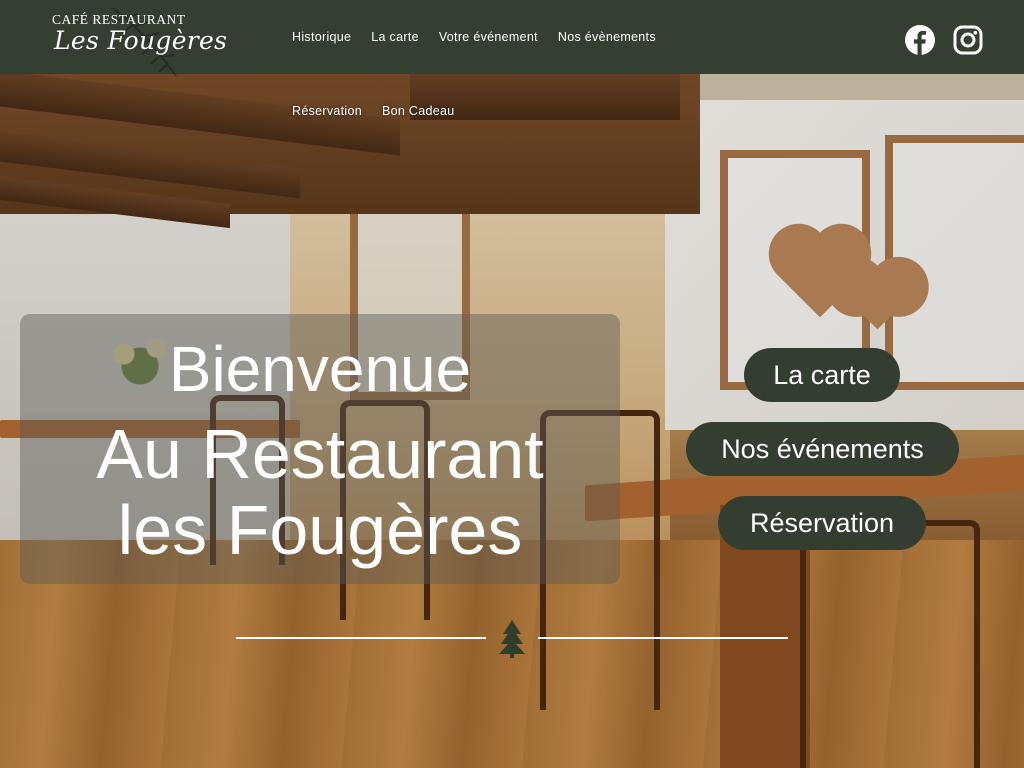 The height and width of the screenshot is (768, 1024). What do you see at coordinates (920, 40) in the screenshot?
I see `facebook-icon` at bounding box center [920, 40].